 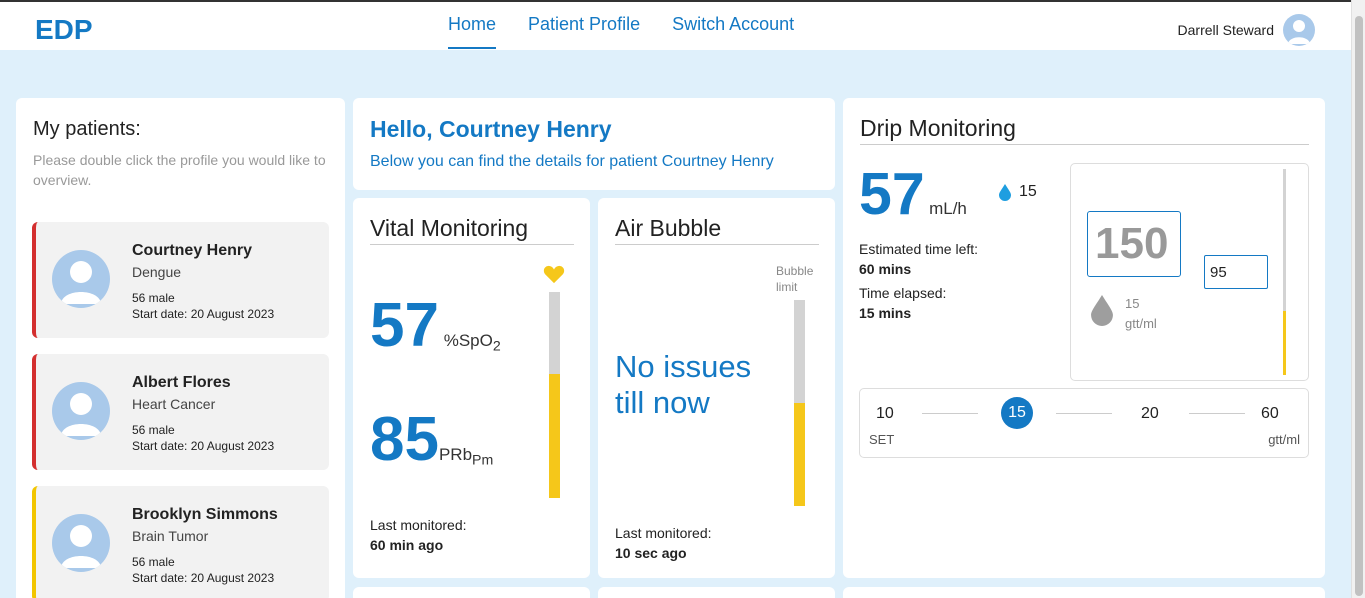 What do you see at coordinates (1284, 439) in the screenshot?
I see `slider-right-label: gtt/ml` at bounding box center [1284, 439].